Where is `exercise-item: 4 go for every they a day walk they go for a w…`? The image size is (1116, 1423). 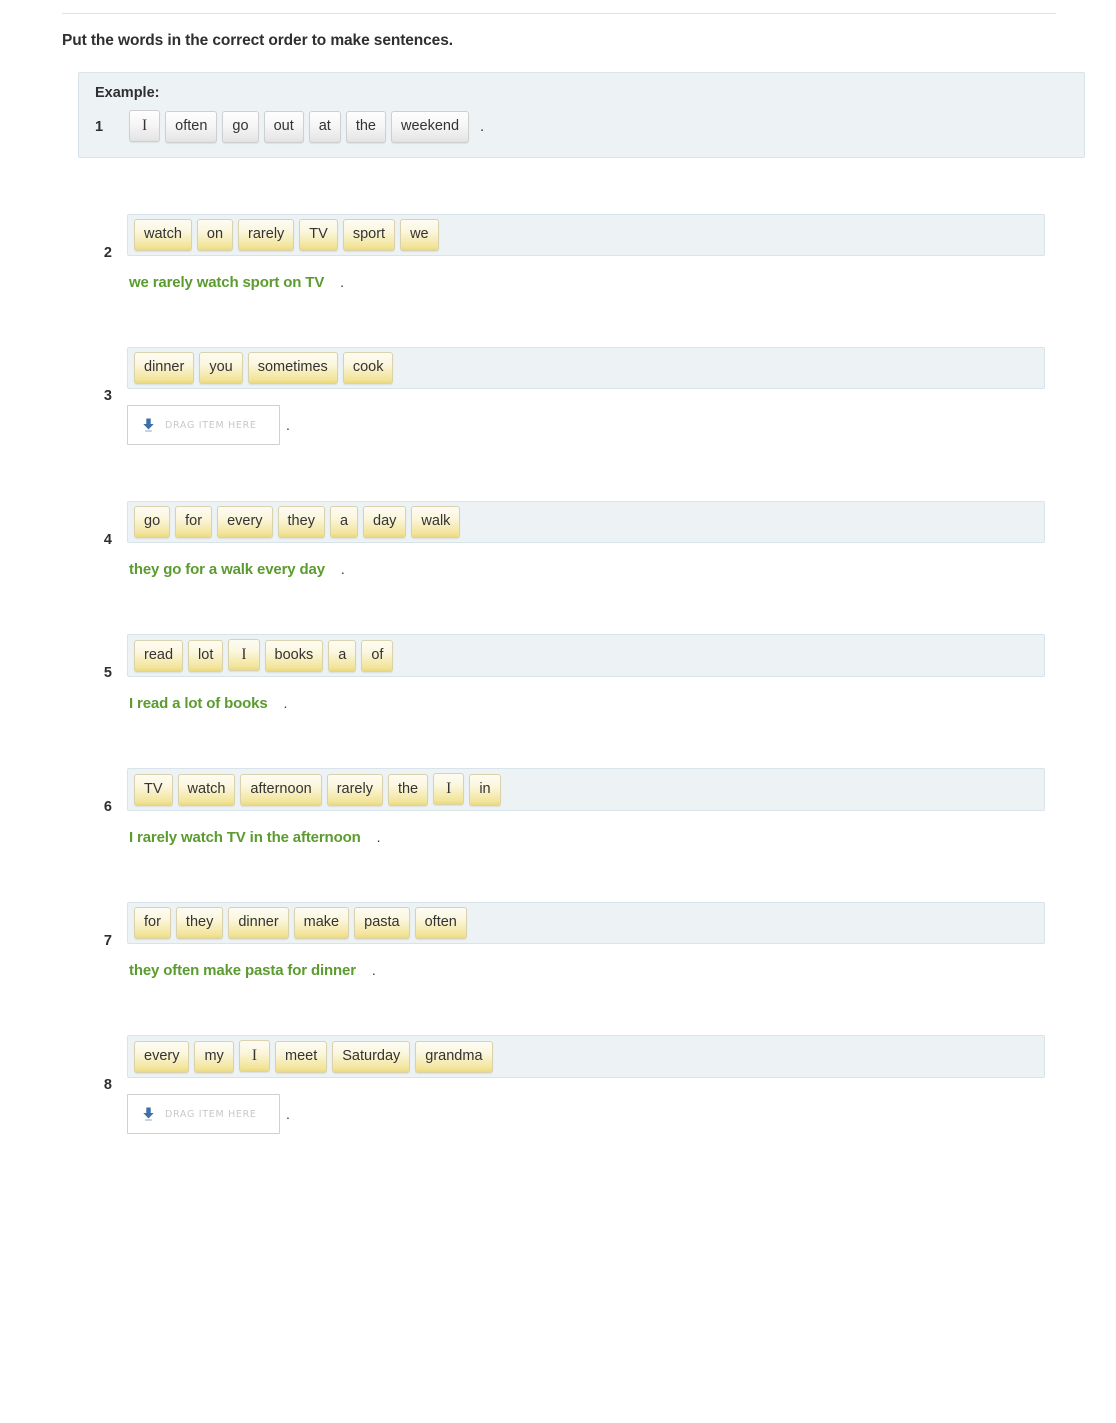 exercise-item: 4 go for every they a day walk they go for a w… is located at coordinates (558, 539).